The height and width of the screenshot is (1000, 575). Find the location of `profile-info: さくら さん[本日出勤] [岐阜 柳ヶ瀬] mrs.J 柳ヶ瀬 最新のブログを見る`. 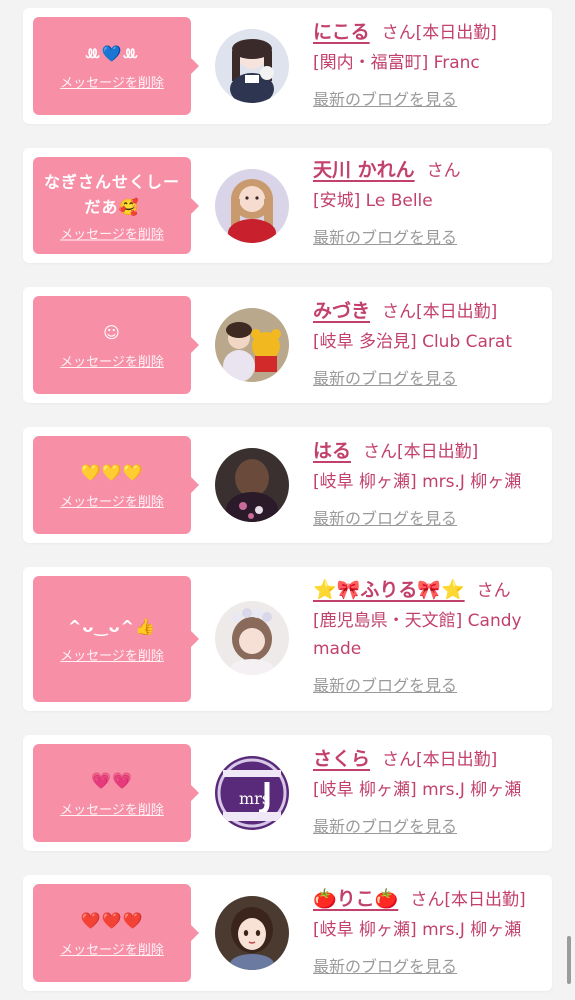

profile-info: さくら さん[本日出勤] [岐阜 柳ヶ瀬] mrs.J 柳ヶ瀬 最新のブログを見る is located at coordinates (428, 791).